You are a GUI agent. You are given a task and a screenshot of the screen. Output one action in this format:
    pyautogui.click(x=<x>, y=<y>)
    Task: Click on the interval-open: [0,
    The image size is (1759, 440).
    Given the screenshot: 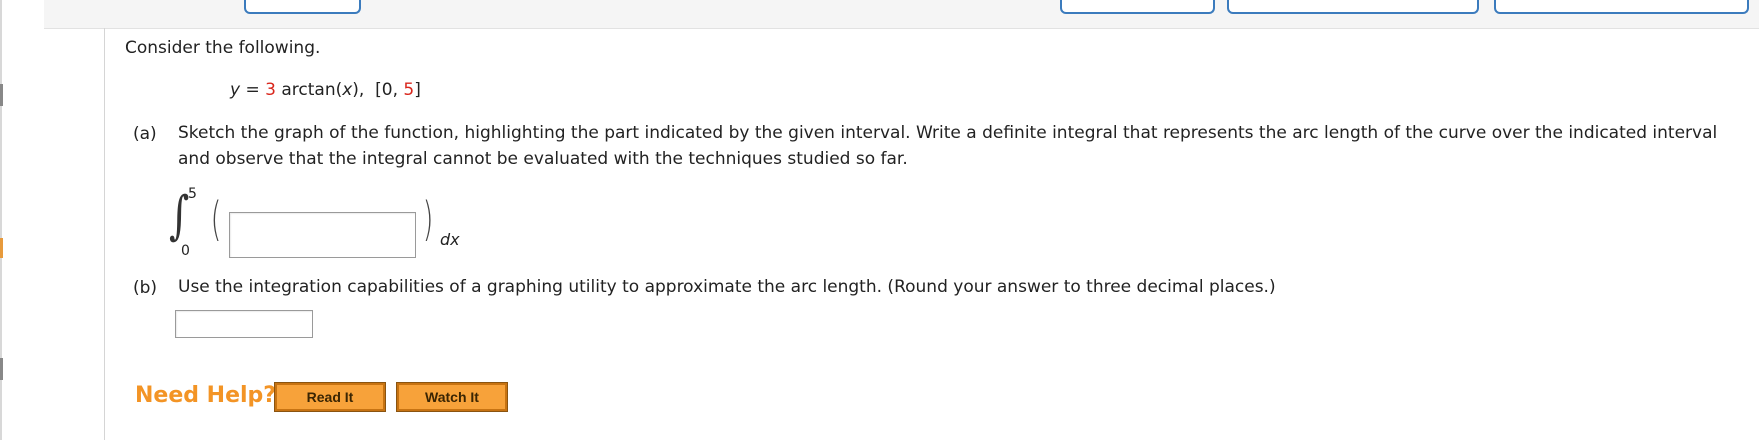 What is the action you would take?
    pyautogui.click(x=389, y=90)
    